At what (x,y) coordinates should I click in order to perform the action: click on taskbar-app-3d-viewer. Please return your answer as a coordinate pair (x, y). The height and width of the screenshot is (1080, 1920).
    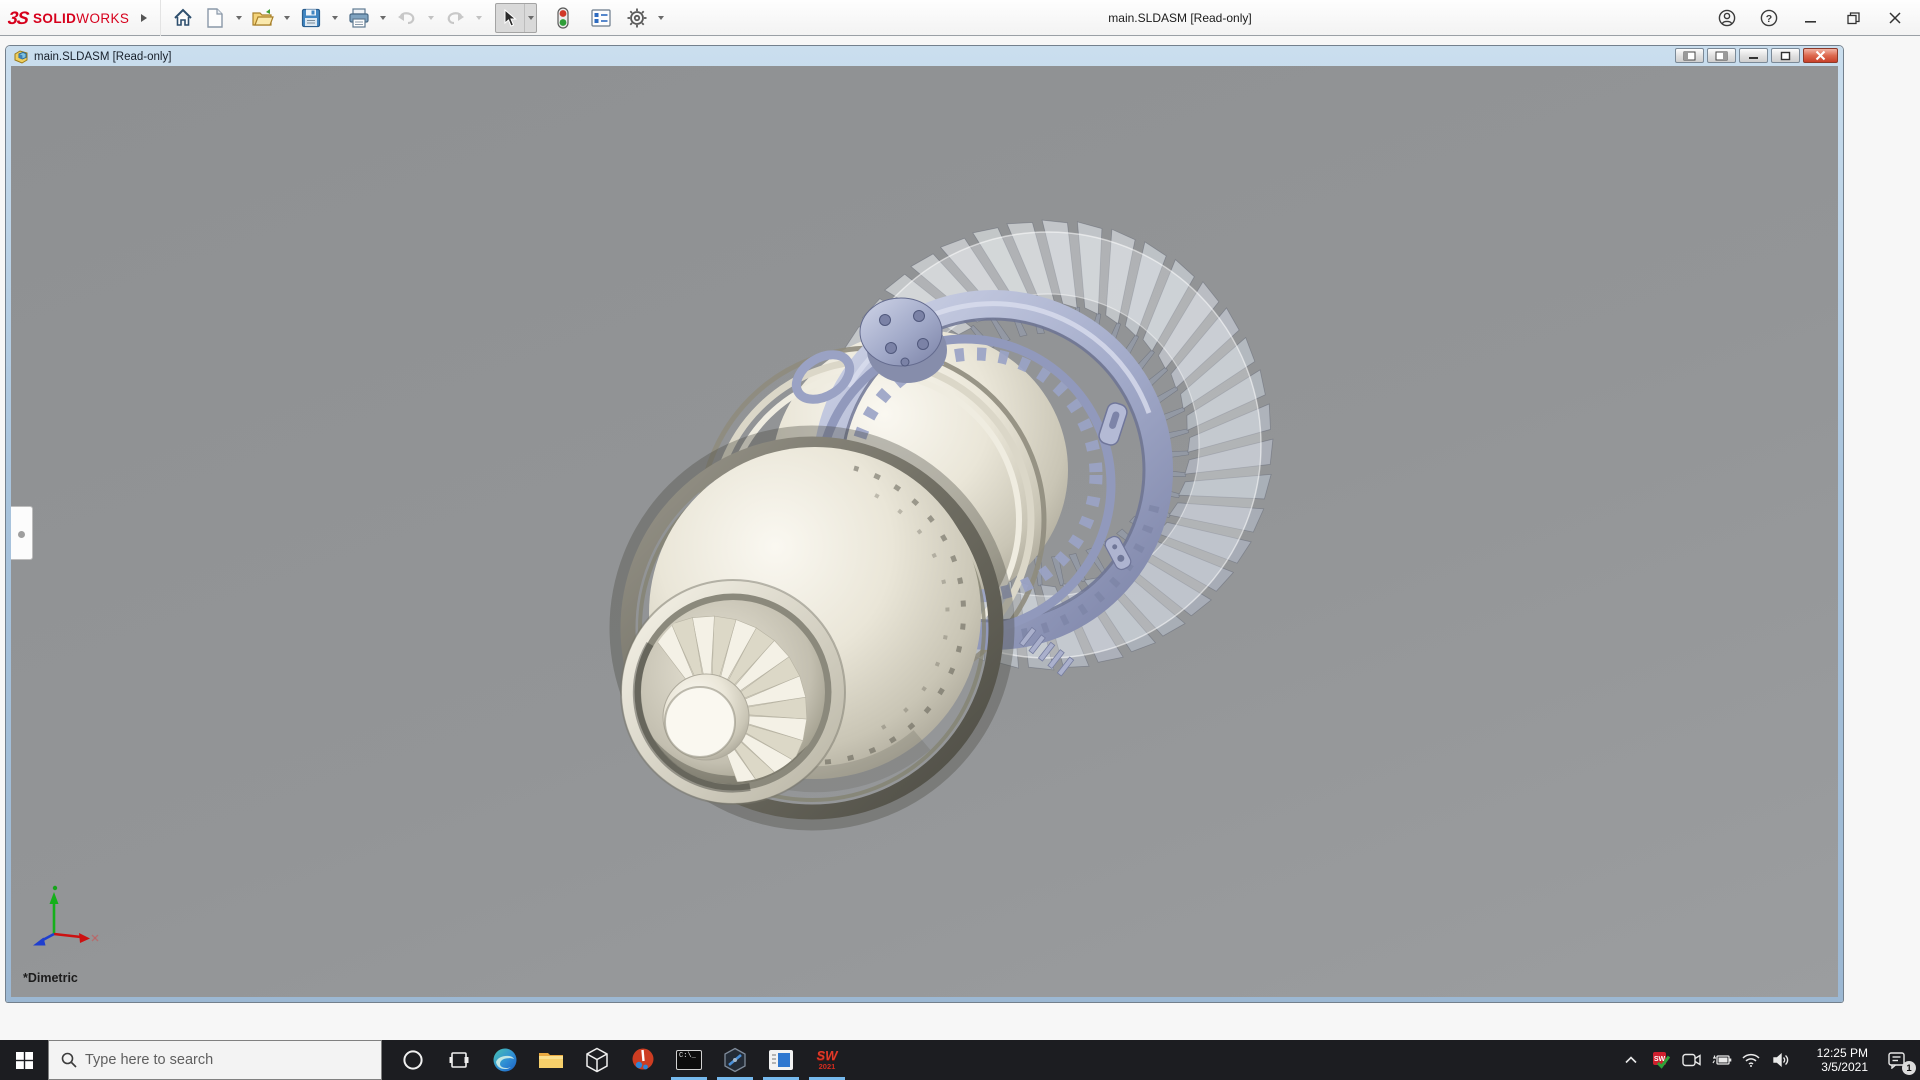
    Looking at the image, I should click on (597, 1060).